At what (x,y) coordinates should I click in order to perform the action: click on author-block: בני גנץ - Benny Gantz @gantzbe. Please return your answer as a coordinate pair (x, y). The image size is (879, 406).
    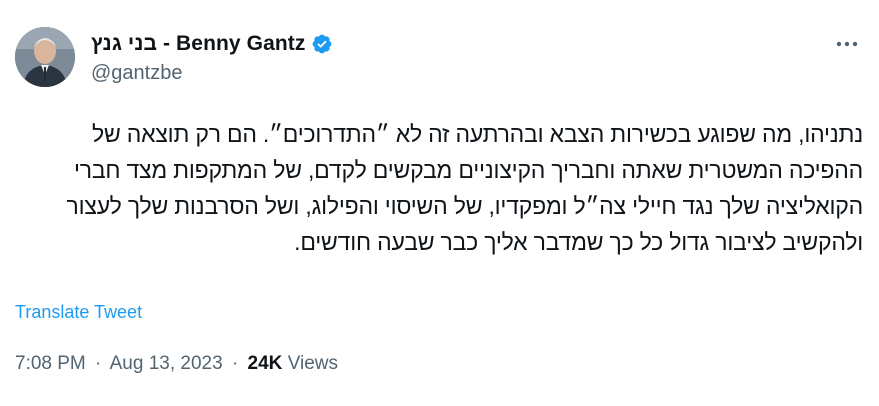
    Looking at the image, I should click on (212, 58).